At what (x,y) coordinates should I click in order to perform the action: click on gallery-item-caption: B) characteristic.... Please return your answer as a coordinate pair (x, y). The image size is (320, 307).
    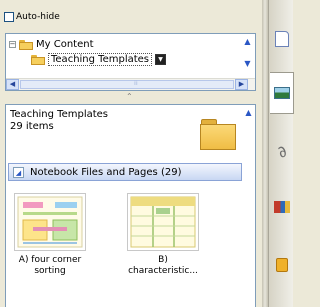
    Looking at the image, I should click on (163, 265).